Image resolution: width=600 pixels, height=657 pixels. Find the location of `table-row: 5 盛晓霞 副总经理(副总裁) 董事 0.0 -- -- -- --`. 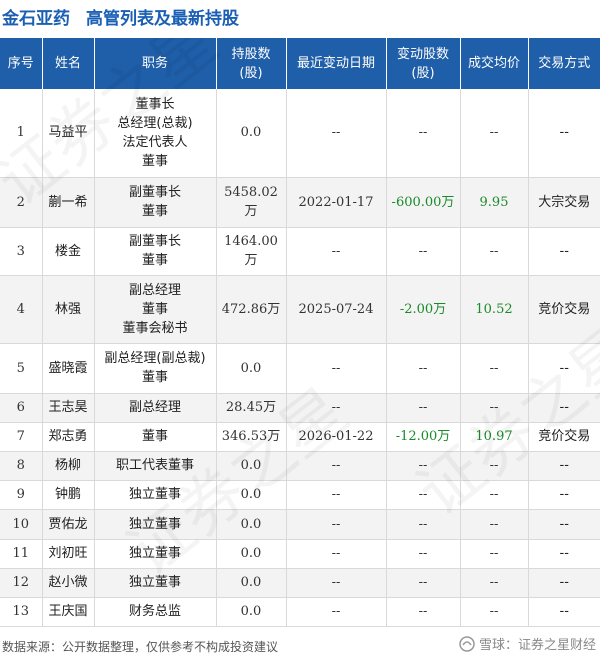

table-row: 5 盛晓霞 副总经理(副总裁) 董事 0.0 -- -- -- -- is located at coordinates (300, 368).